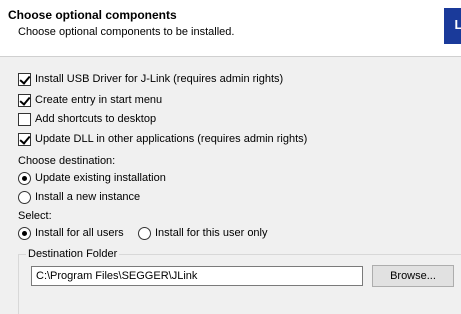 The width and height of the screenshot is (461, 314). What do you see at coordinates (96, 119) in the screenshot?
I see `desktop-shortcuts-label: Add shortcuts to desktop` at bounding box center [96, 119].